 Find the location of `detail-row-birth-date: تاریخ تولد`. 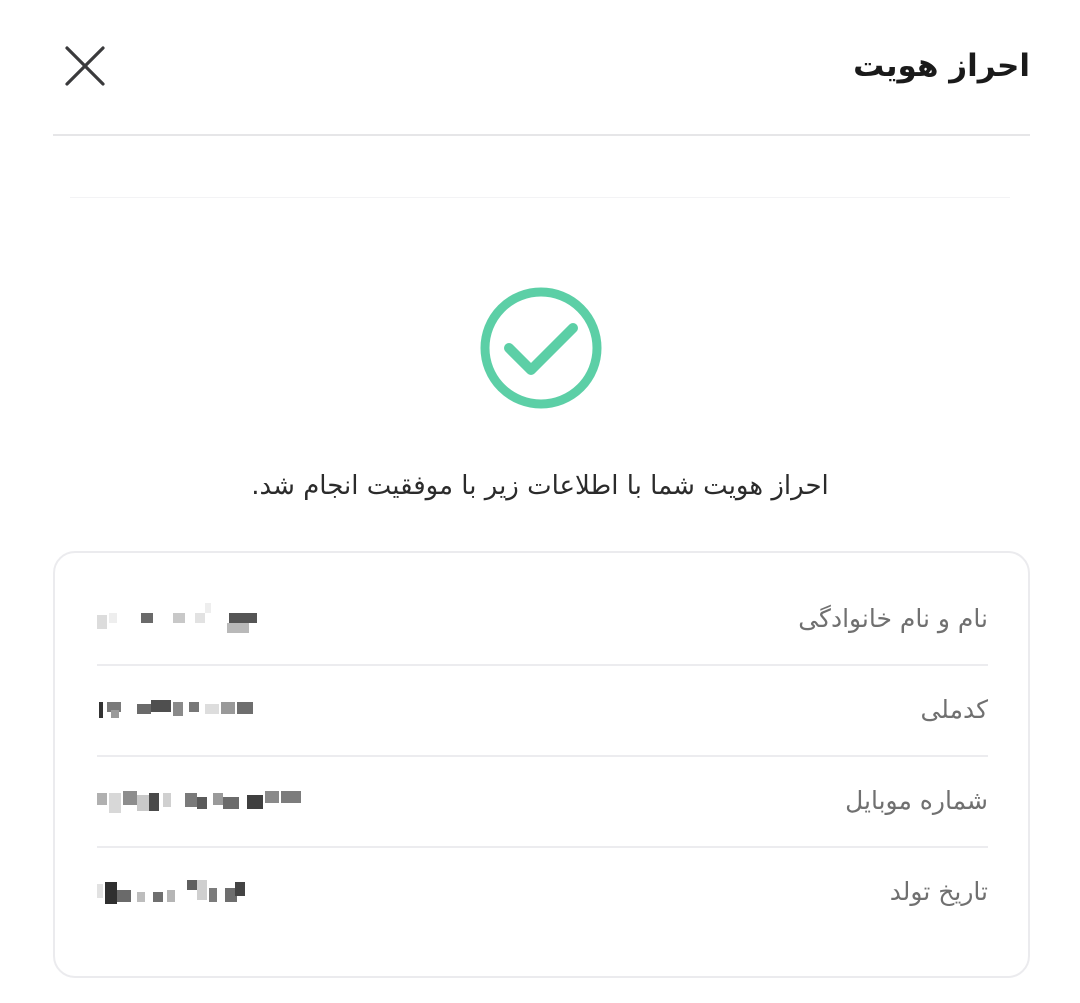

detail-row-birth-date: تاریخ تولد is located at coordinates (542, 893).